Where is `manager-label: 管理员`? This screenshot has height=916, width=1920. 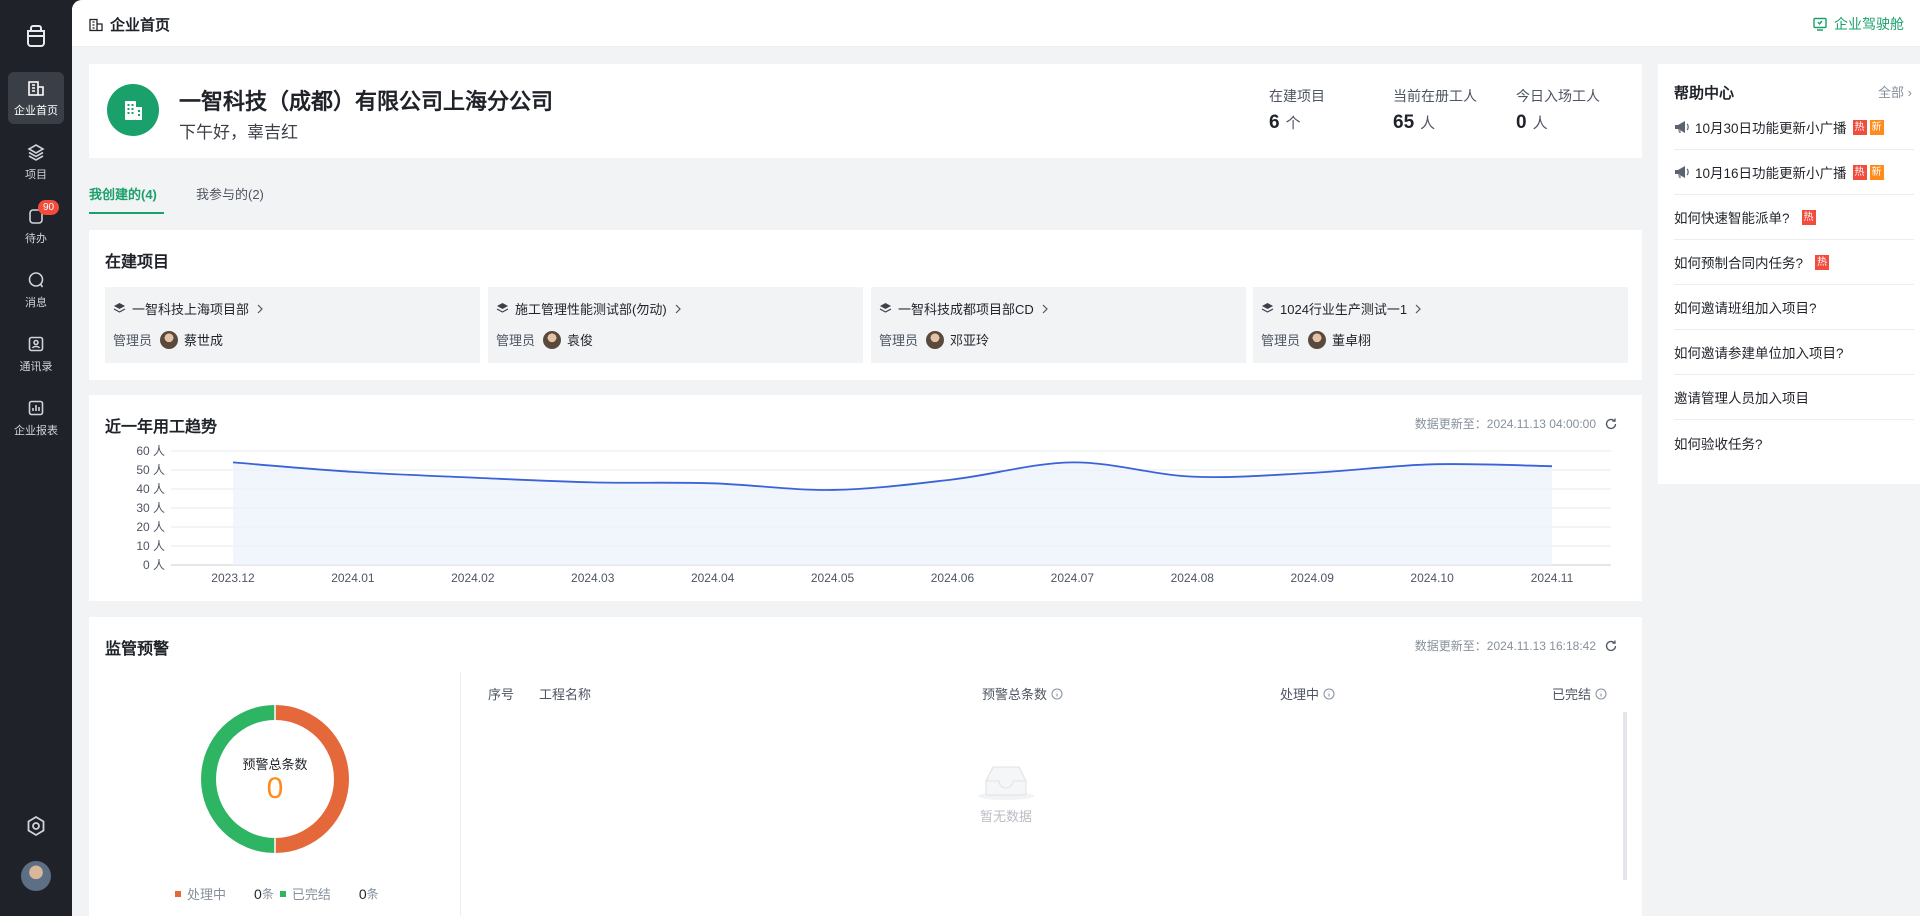
manager-label: 管理员 is located at coordinates (1281, 340).